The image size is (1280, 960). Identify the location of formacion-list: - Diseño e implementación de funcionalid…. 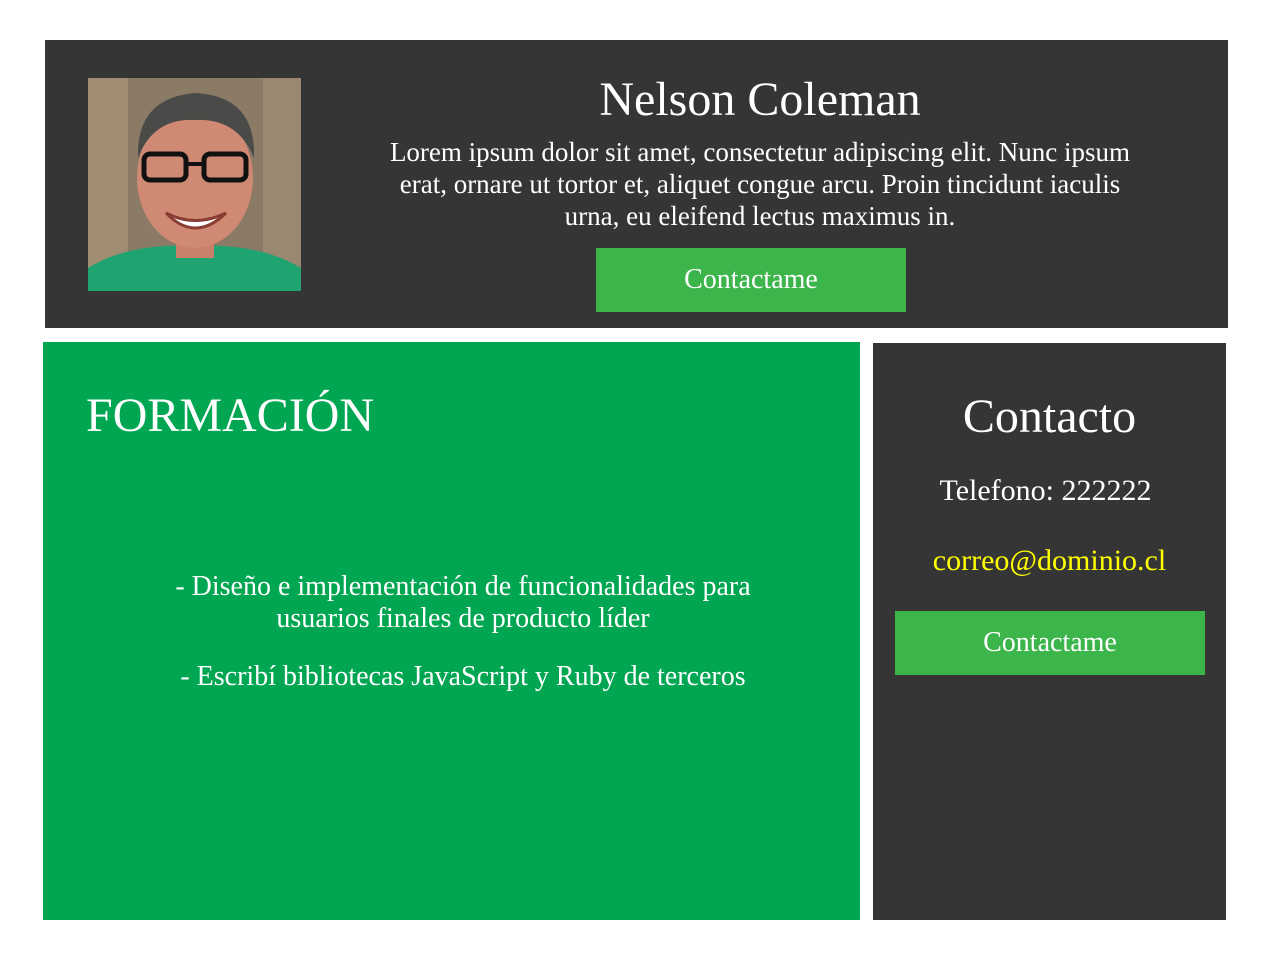
(463, 645).